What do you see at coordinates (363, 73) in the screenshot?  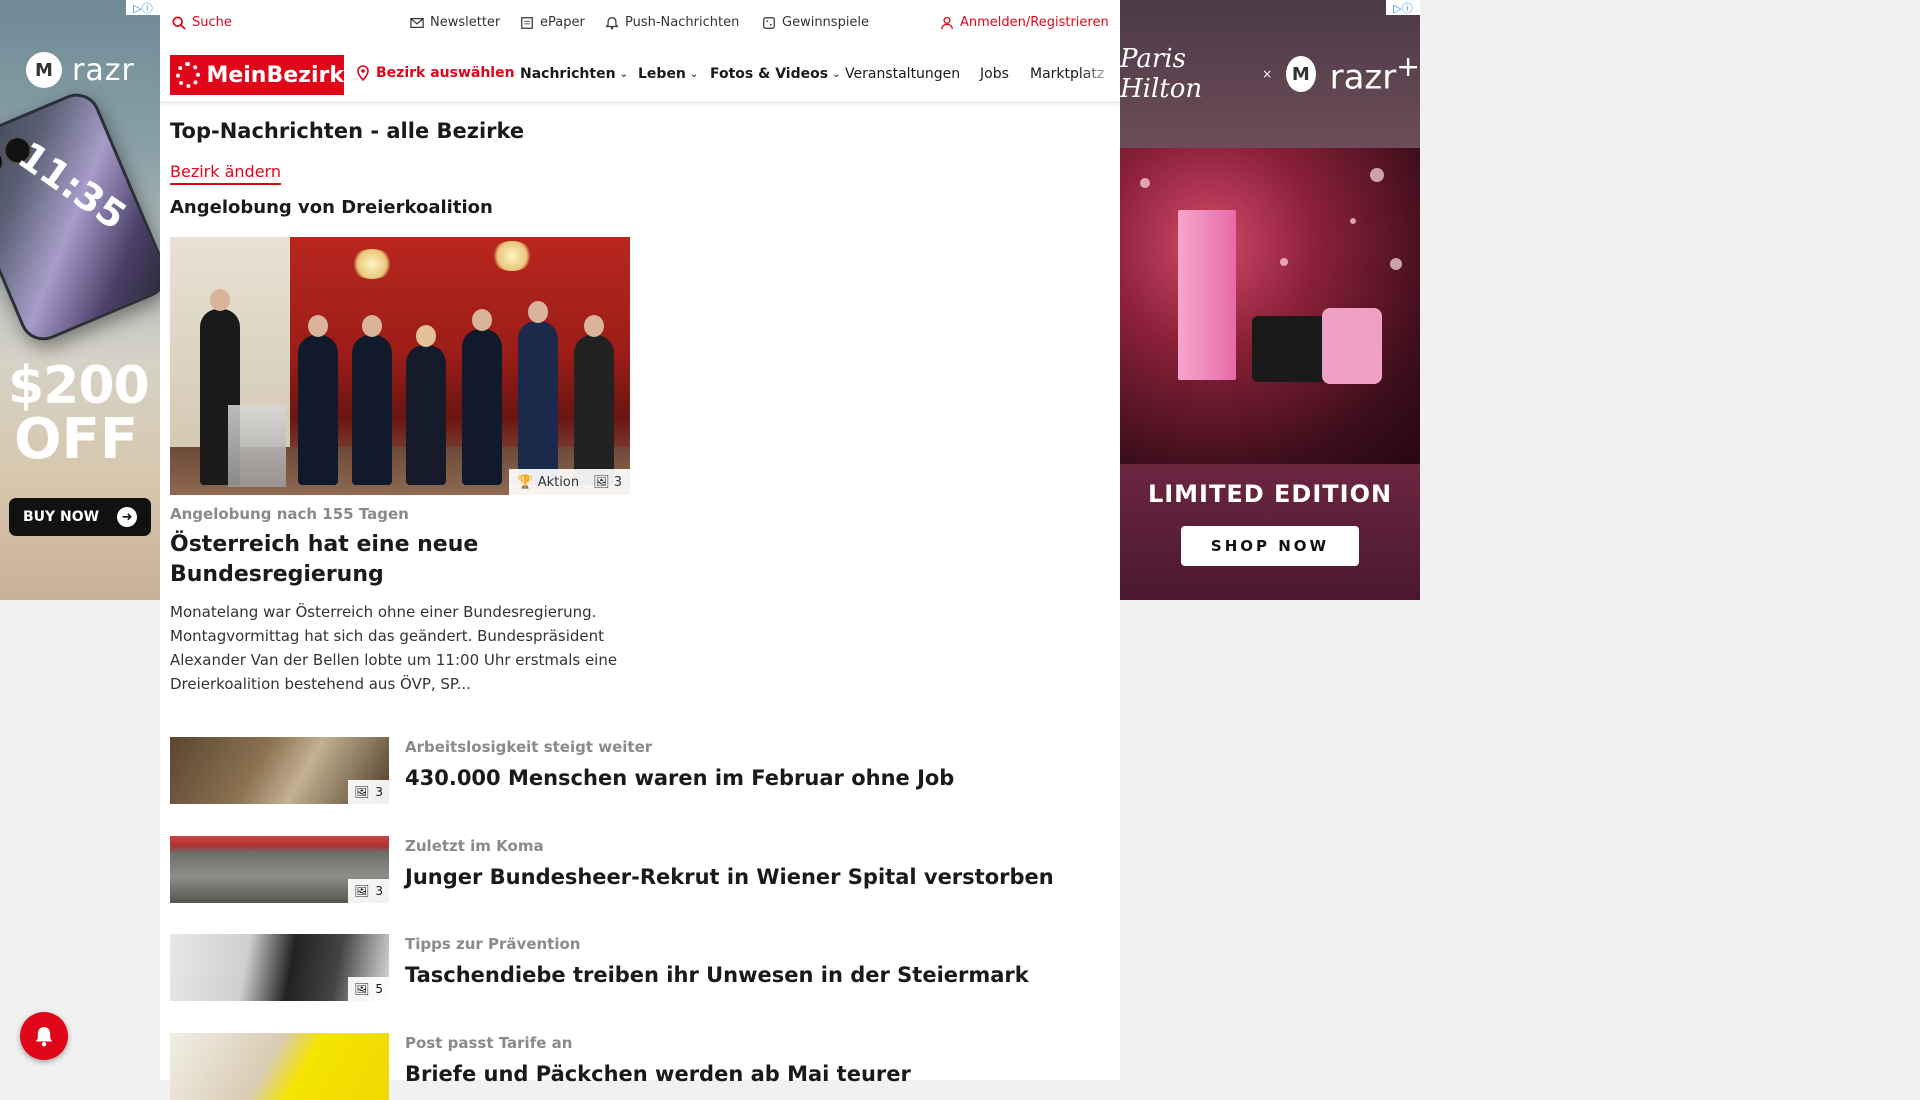 I see `location-pin-icon` at bounding box center [363, 73].